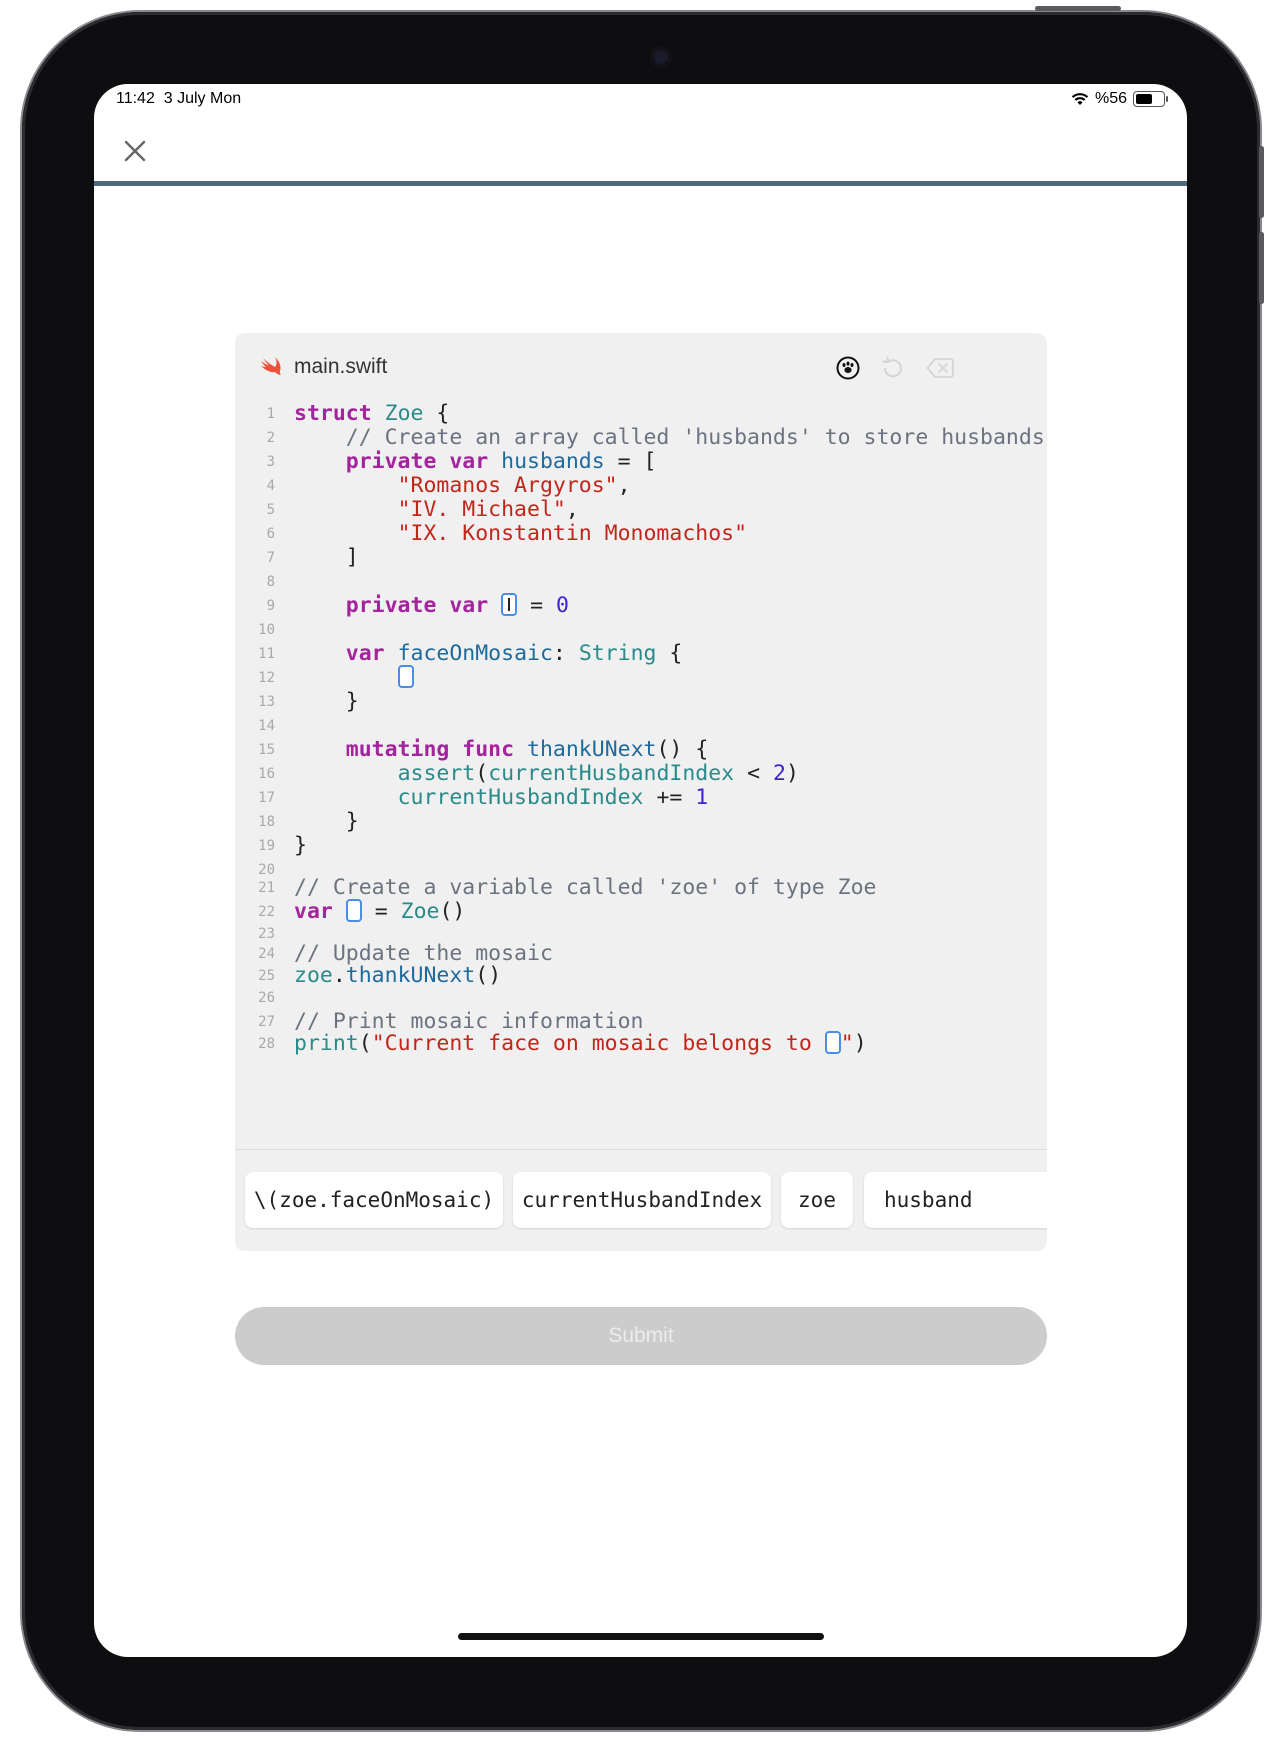 This screenshot has width=1280, height=1742. What do you see at coordinates (266, 912) in the screenshot?
I see `line-number: 22` at bounding box center [266, 912].